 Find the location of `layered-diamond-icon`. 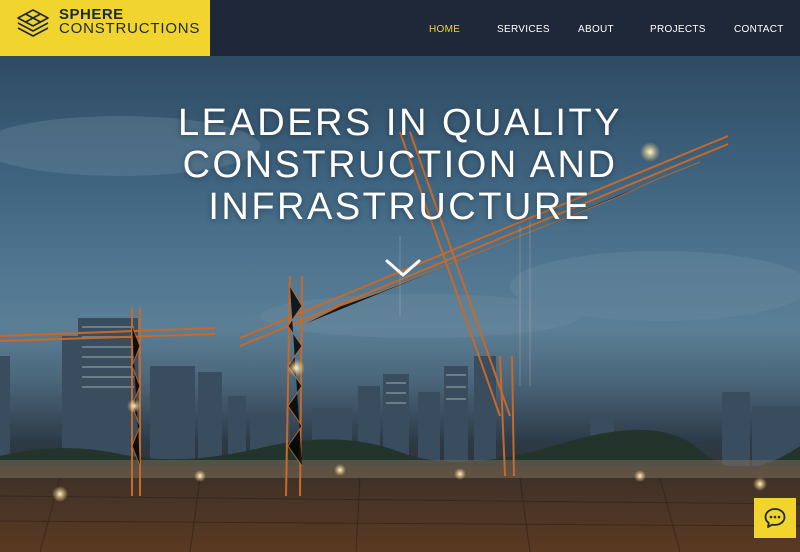

layered-diamond-icon is located at coordinates (33, 23).